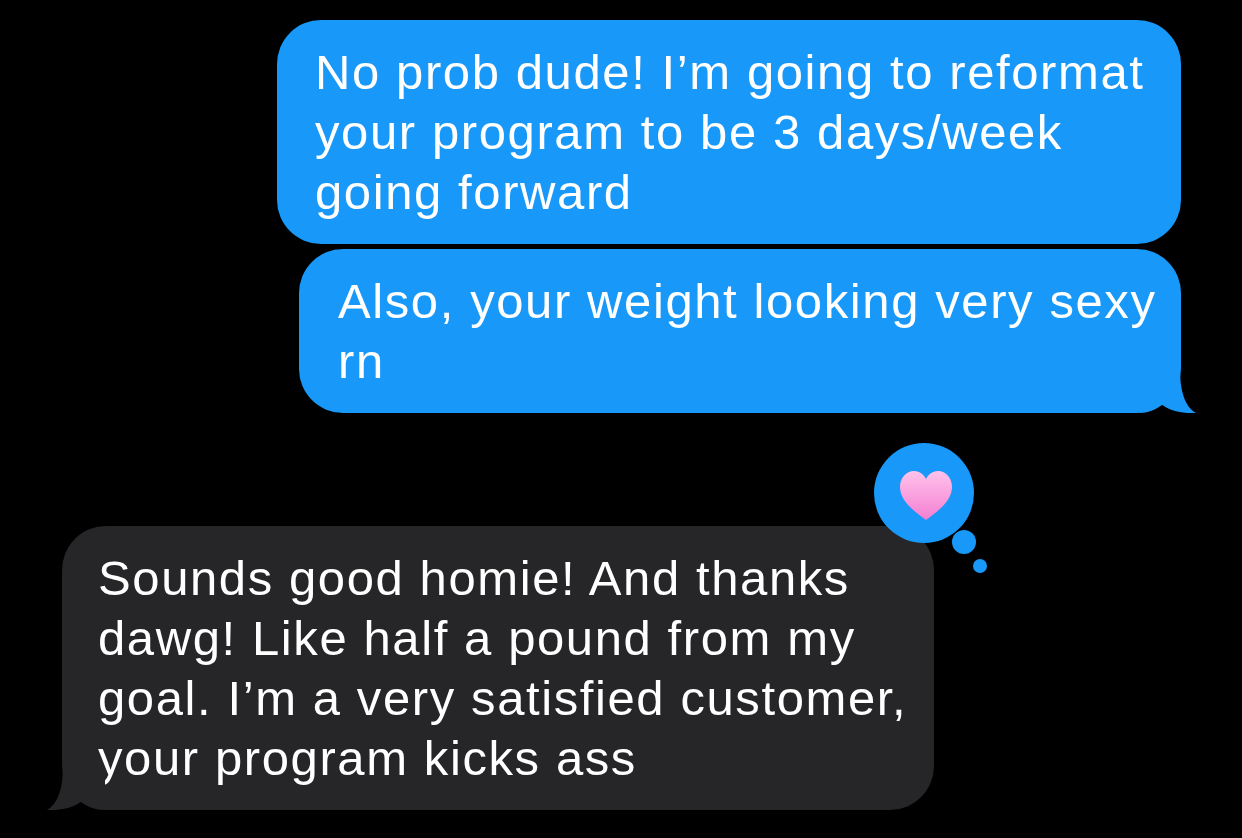 The height and width of the screenshot is (838, 1242). What do you see at coordinates (730, 132) in the screenshot?
I see `message-text: No prob dude! I’m going to reformat your program to be 3 days/week going forward` at bounding box center [730, 132].